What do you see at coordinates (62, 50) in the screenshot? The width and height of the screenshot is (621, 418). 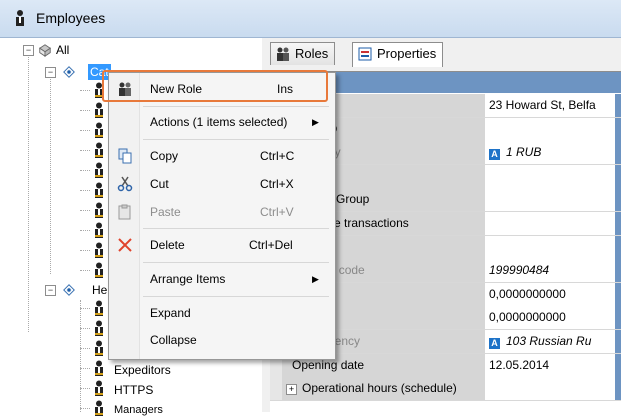 I see `tree-item-all: All` at bounding box center [62, 50].